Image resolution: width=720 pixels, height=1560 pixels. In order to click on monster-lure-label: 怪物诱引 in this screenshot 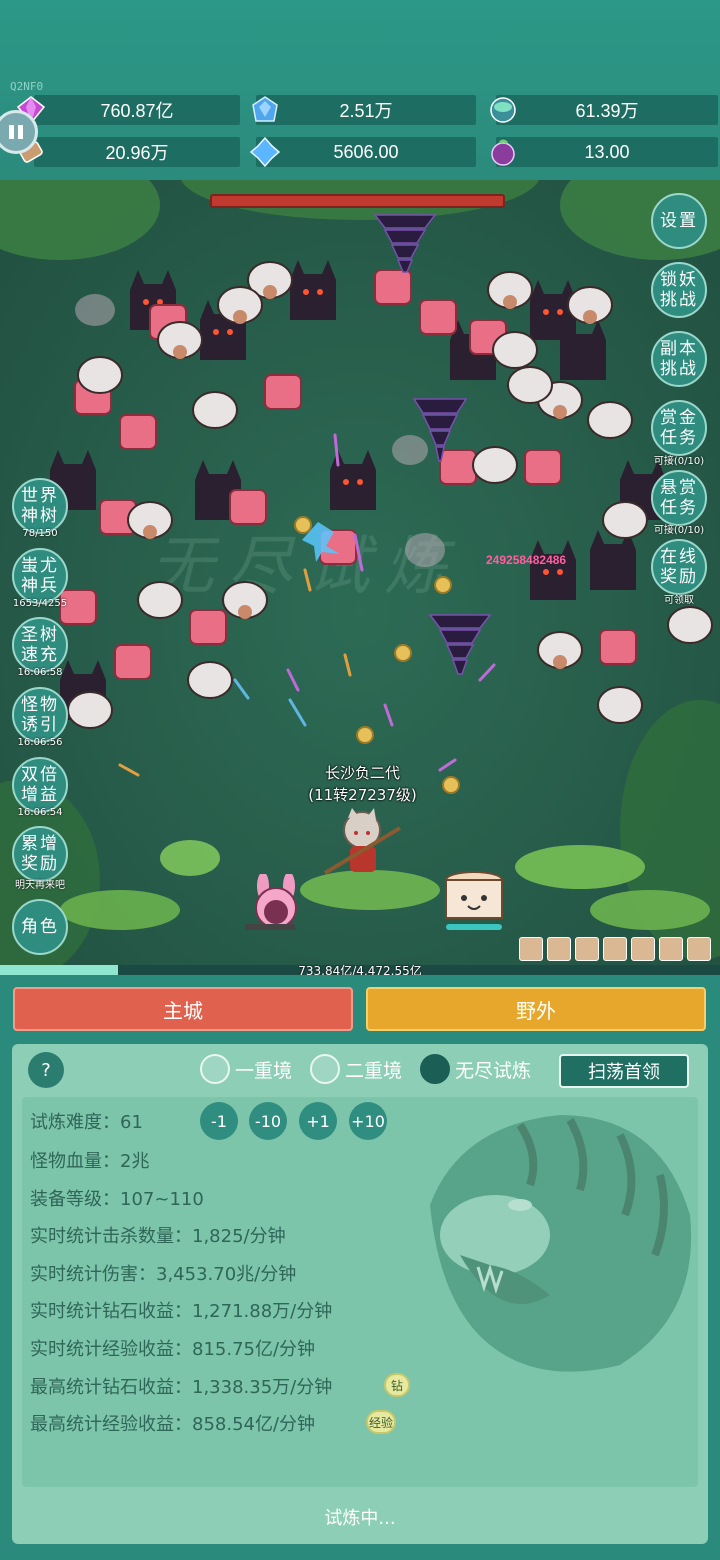, I will do `click(40, 715)`.